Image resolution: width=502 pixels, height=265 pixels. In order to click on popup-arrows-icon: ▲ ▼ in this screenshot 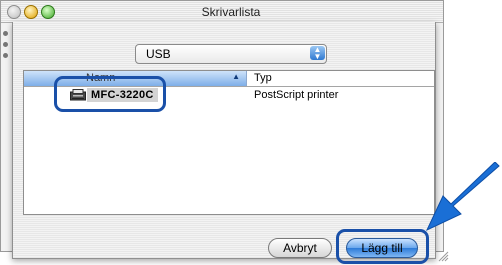, I will do `click(317, 53)`.